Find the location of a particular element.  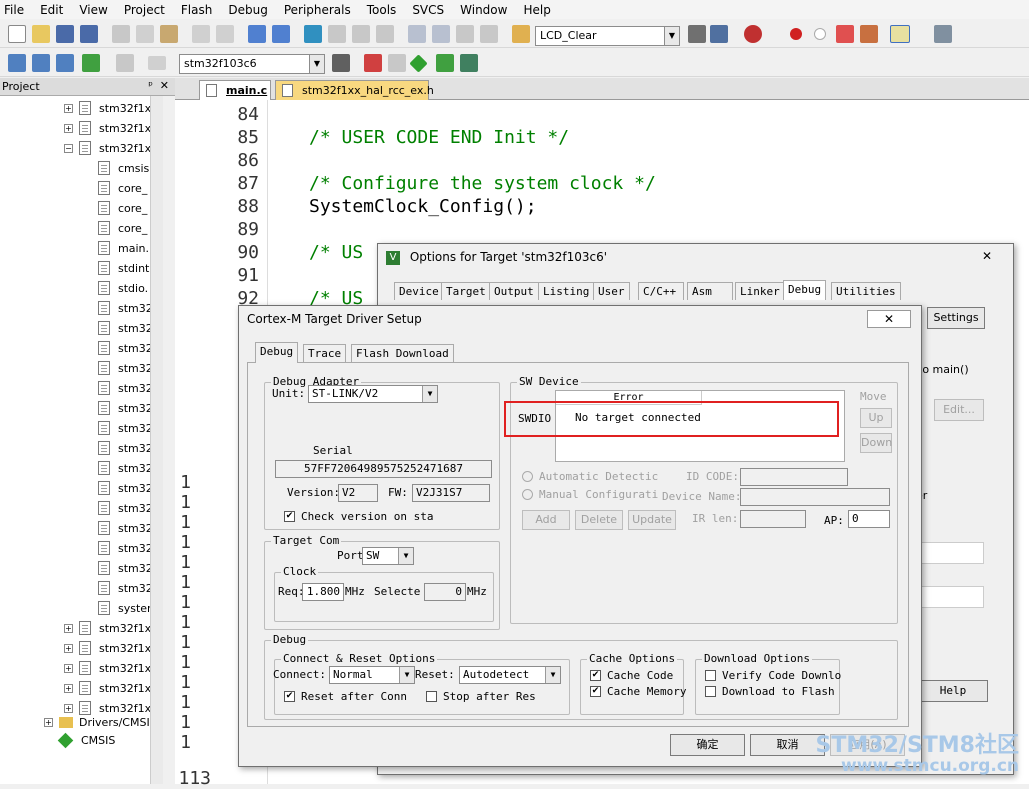

tree-file-item: syster is located at coordinates (125, 608).